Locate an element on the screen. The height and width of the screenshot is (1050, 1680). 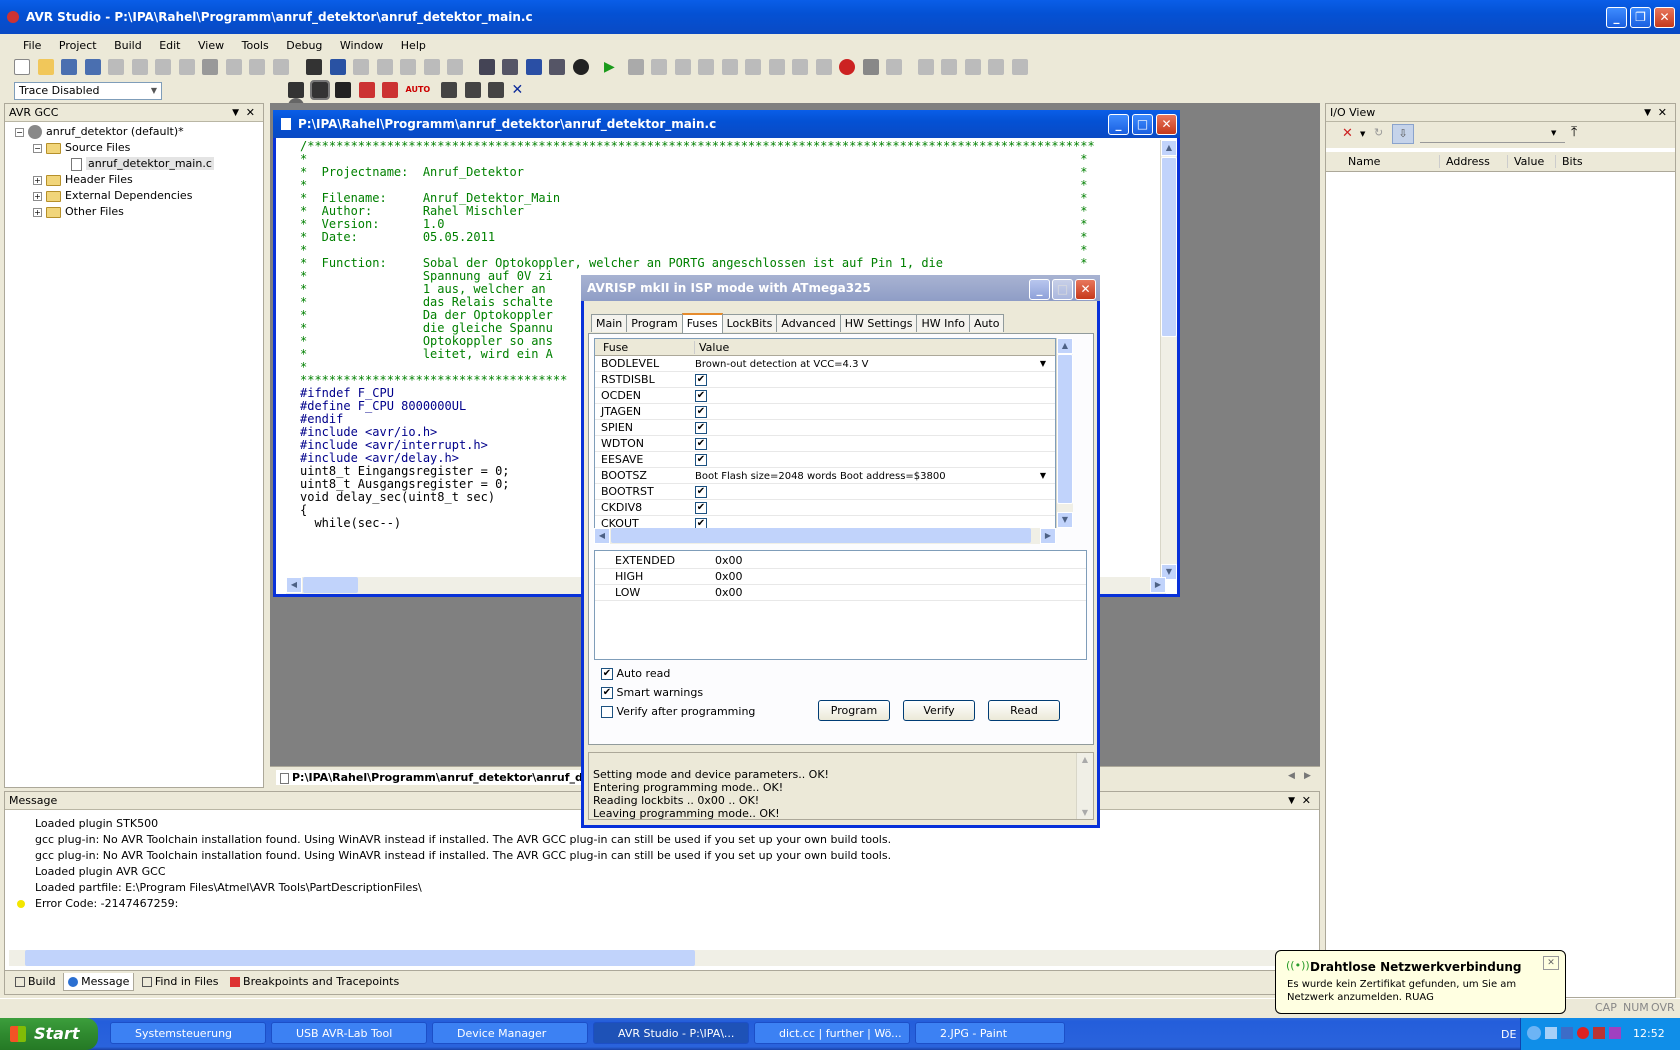
window-3-icon is located at coordinates (972, 67).